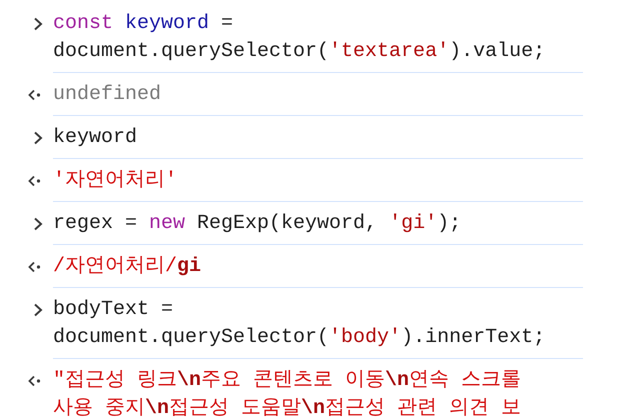 This screenshot has width=636, height=420. I want to click on code-line: keyword, so click(95, 138).